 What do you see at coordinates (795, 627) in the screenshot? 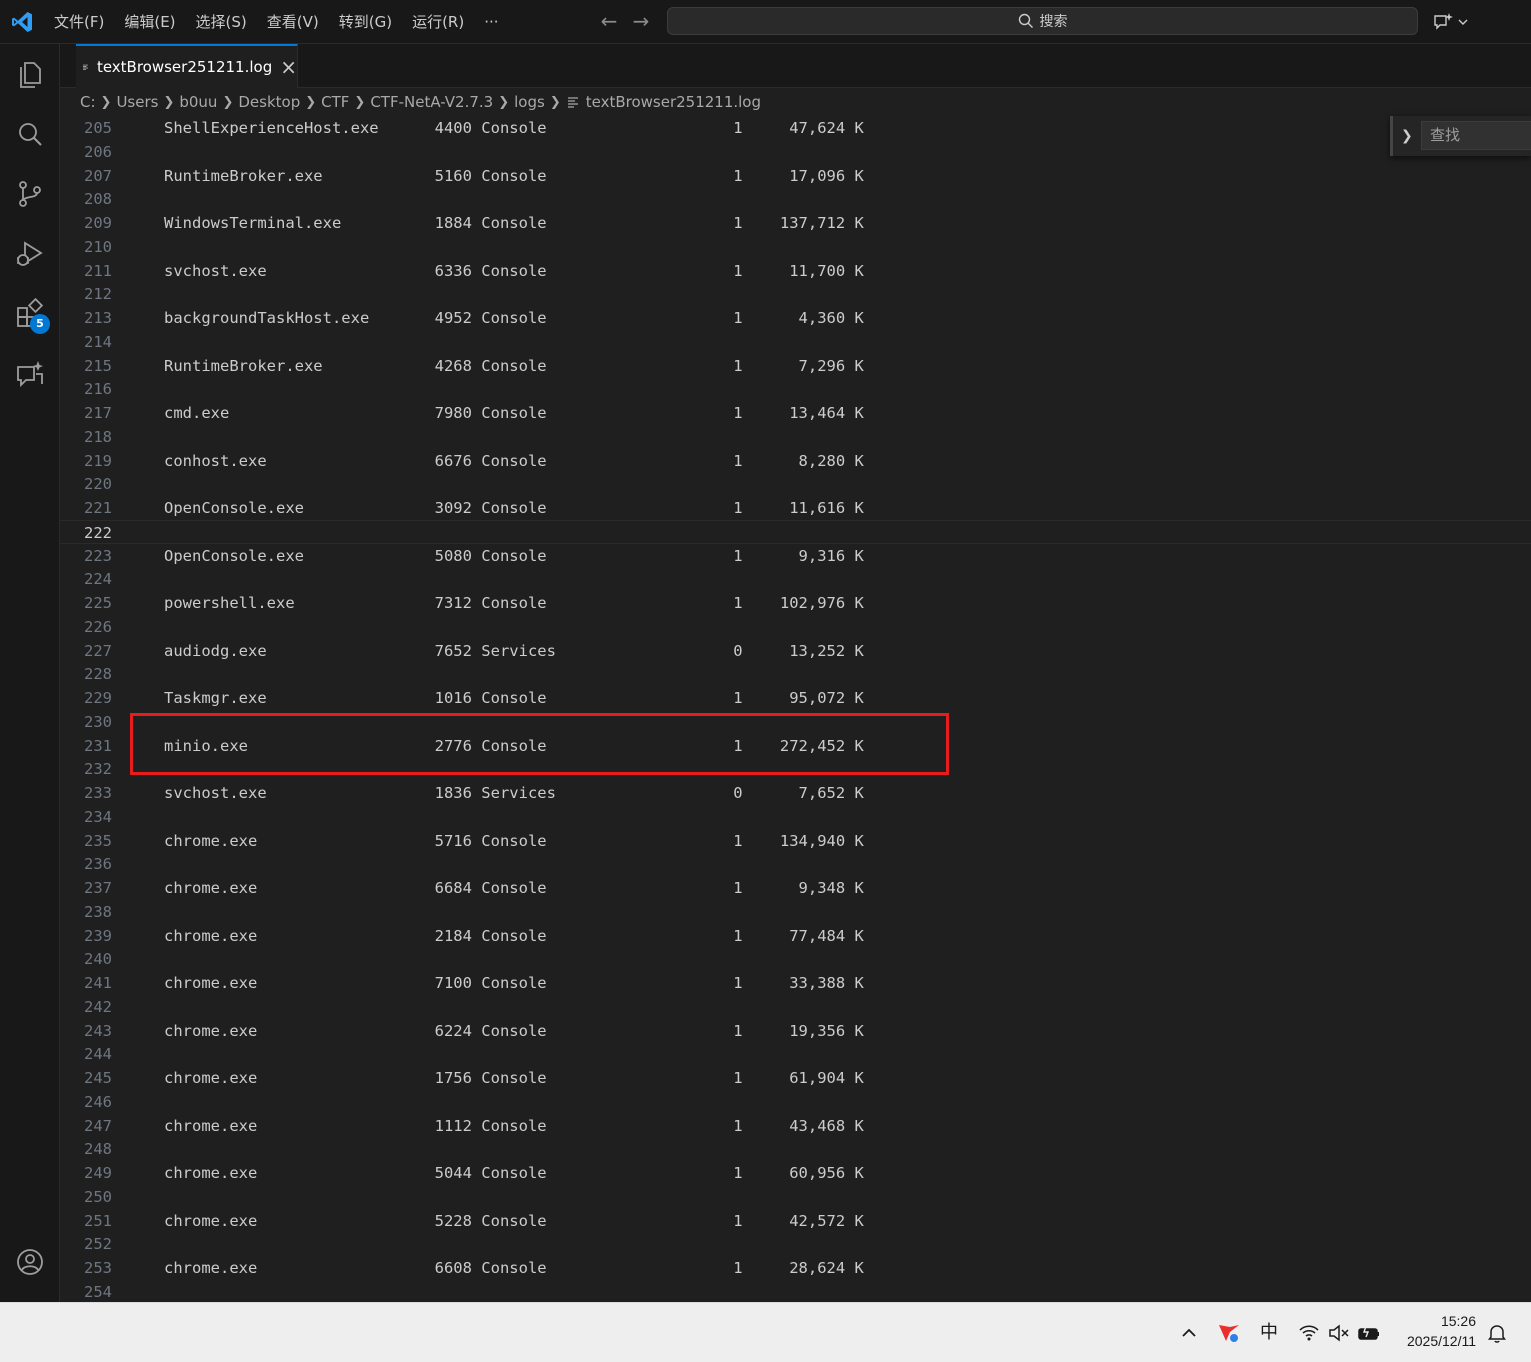
I see `code-line: 226` at bounding box center [795, 627].